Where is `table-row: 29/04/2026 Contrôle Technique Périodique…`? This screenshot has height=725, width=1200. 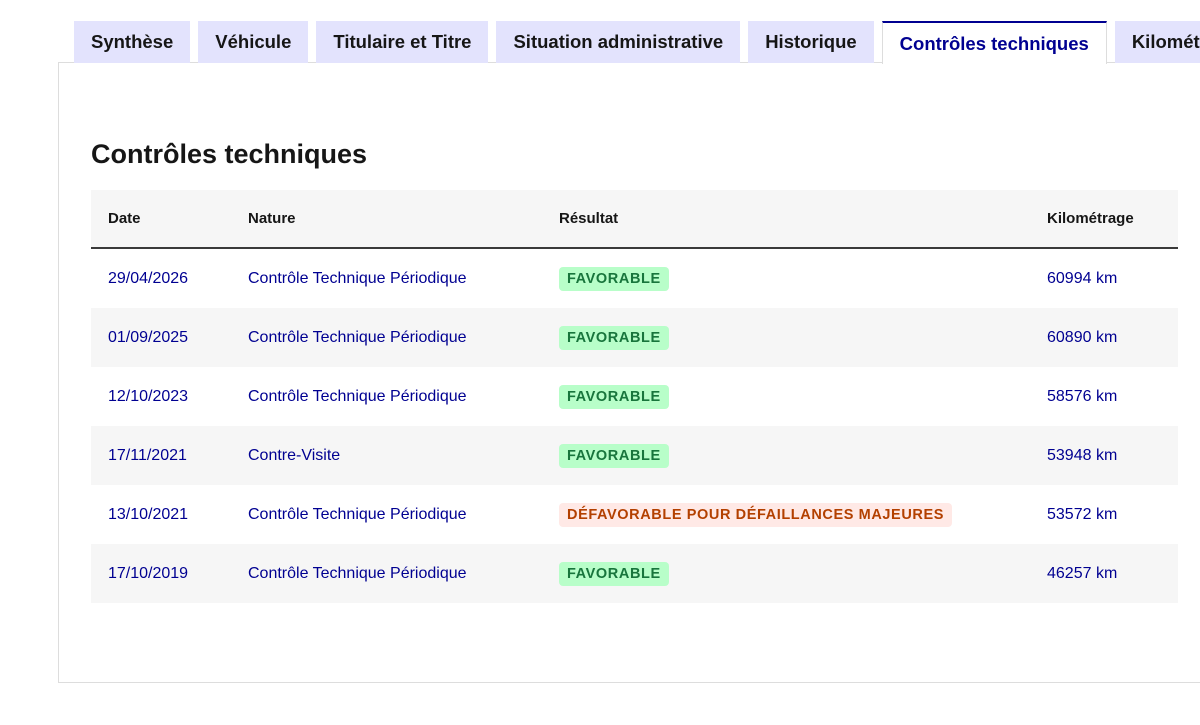 table-row: 29/04/2026 Contrôle Technique Périodique… is located at coordinates (634, 278).